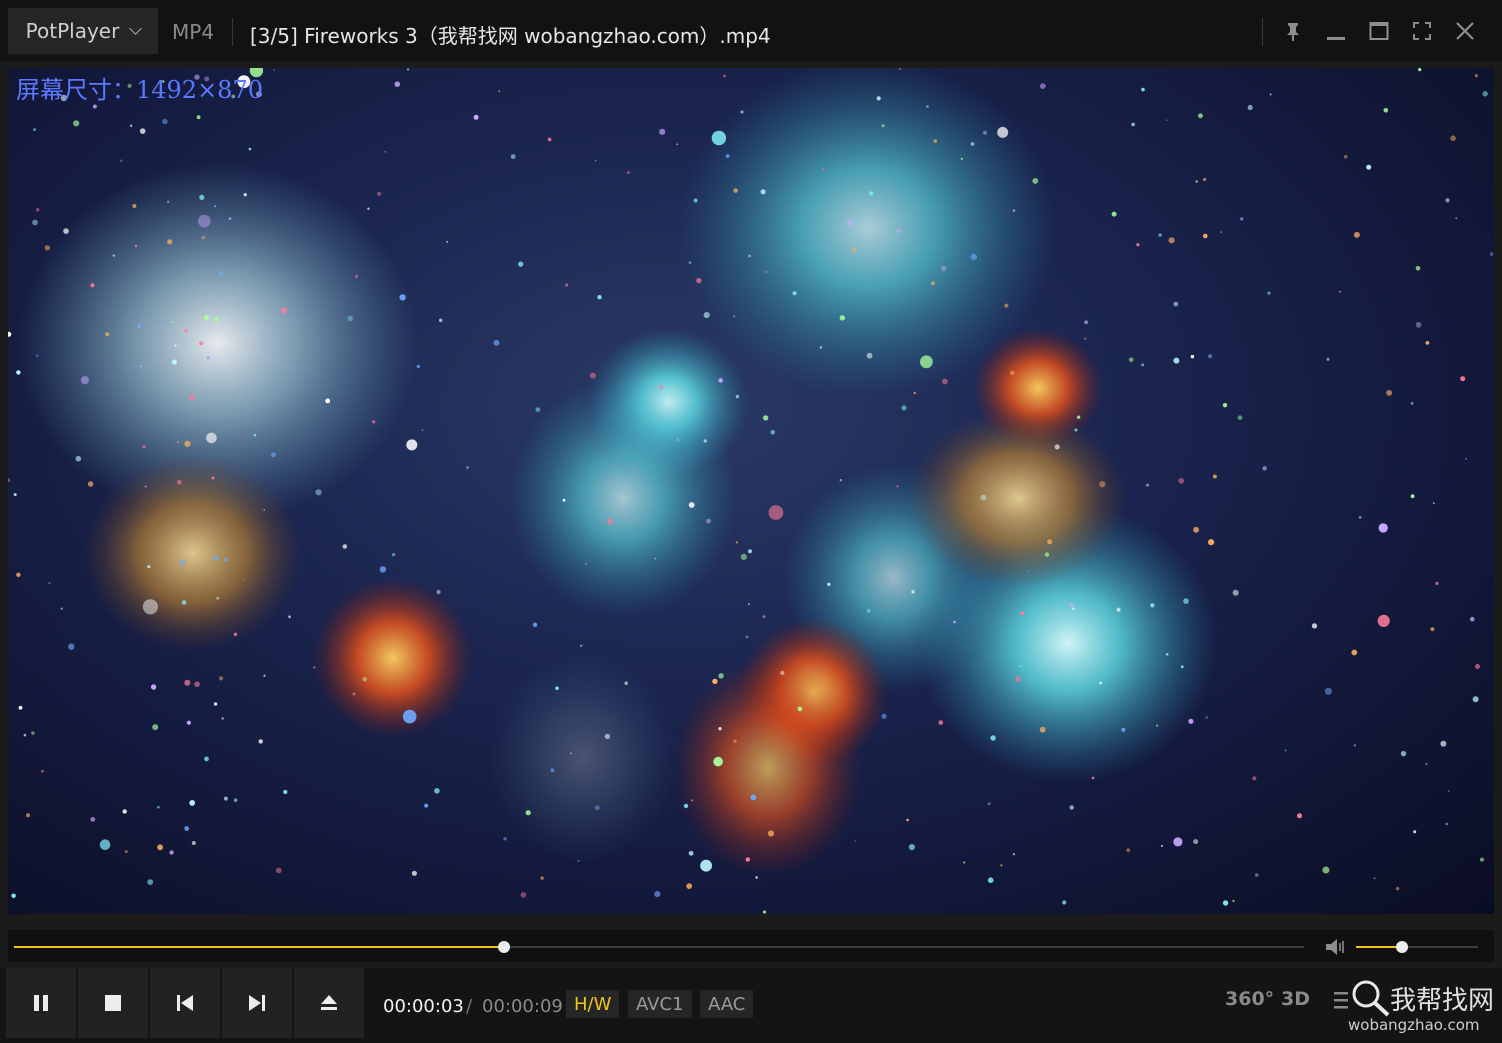 This screenshot has height=1043, width=1502. What do you see at coordinates (659, 947) in the screenshot?
I see `seek-bar` at bounding box center [659, 947].